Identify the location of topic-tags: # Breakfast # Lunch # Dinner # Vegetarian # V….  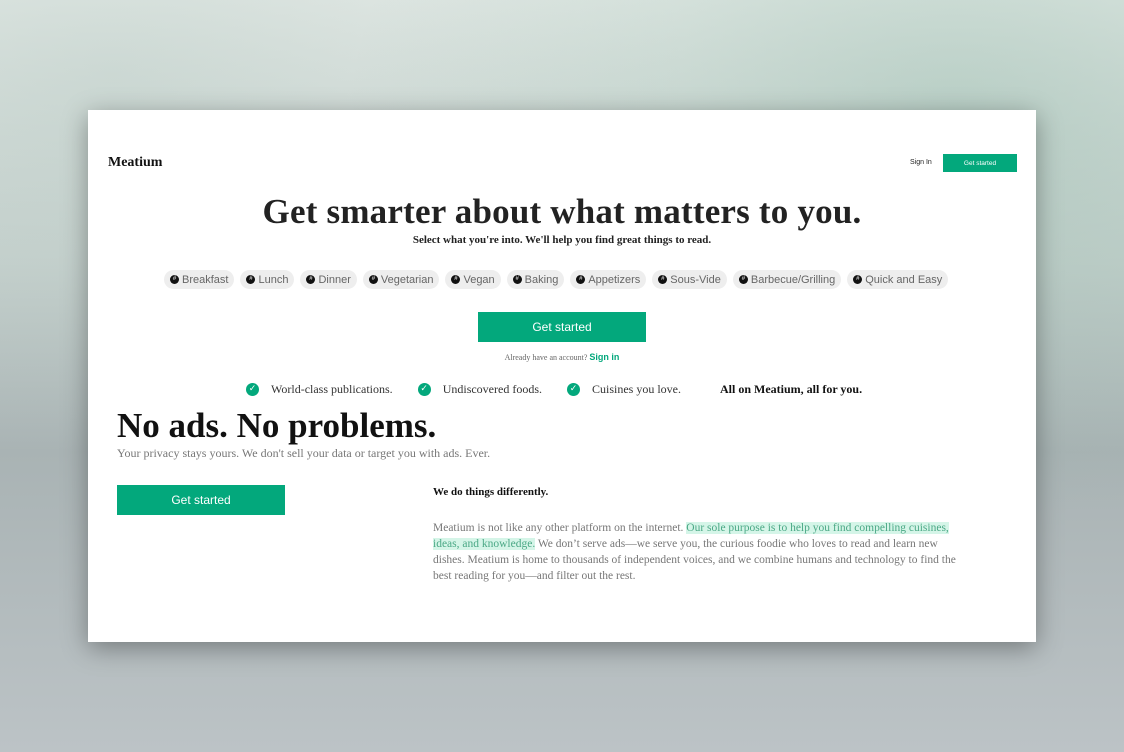
(564, 279).